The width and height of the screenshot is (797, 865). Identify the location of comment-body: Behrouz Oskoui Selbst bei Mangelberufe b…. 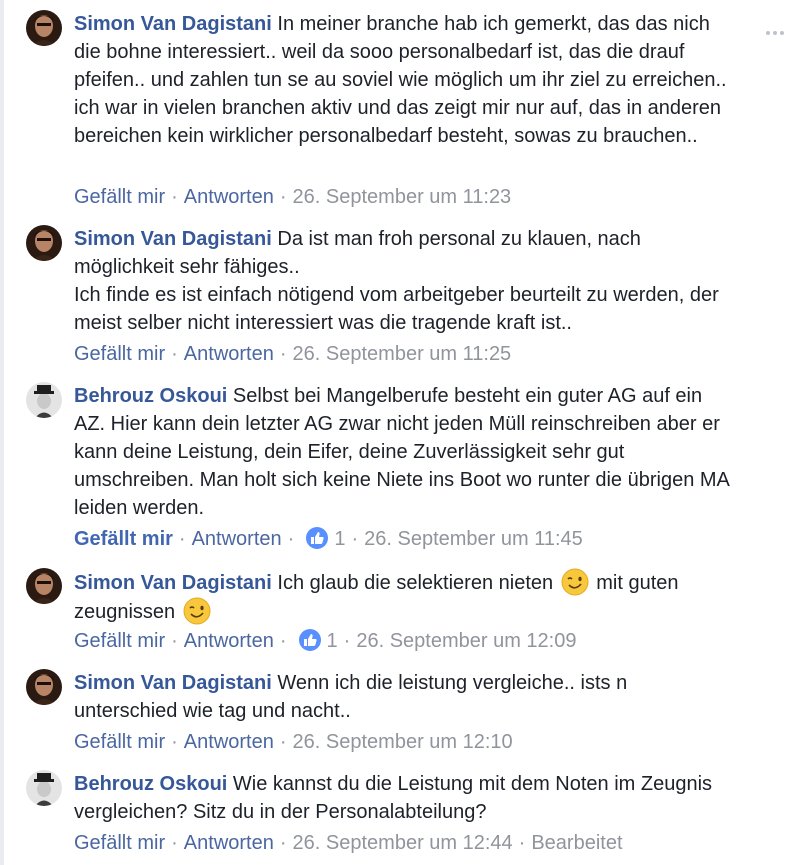
(404, 452).